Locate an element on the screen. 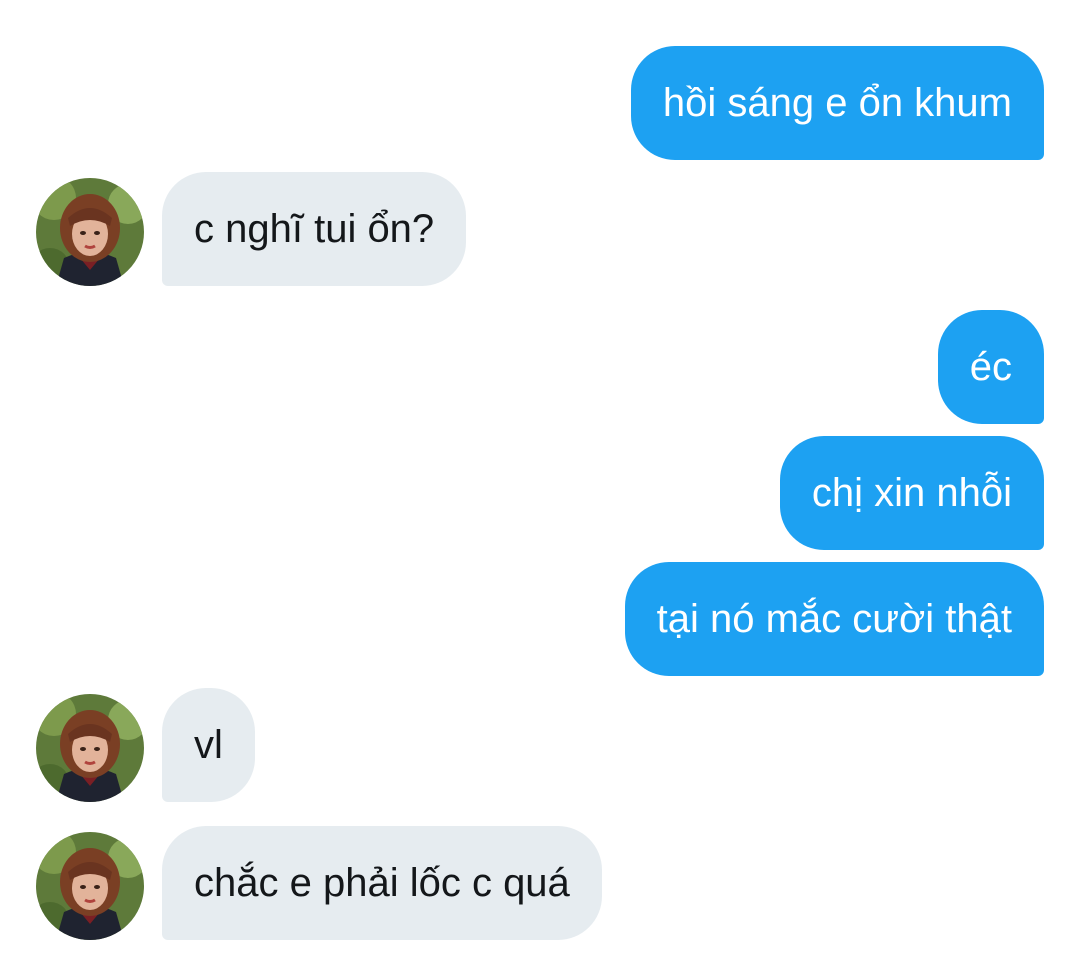 This screenshot has height=958, width=1080. incoming-message-bubble: vl is located at coordinates (208, 745).